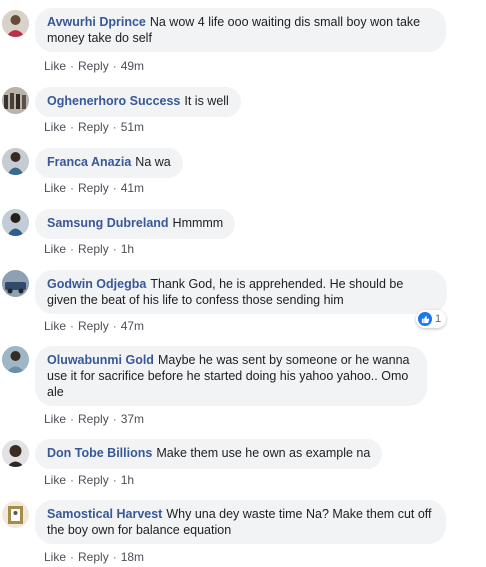 The image size is (486, 567). Describe the element at coordinates (104, 514) in the screenshot. I see `comment-author: Samostical Harvest` at that location.